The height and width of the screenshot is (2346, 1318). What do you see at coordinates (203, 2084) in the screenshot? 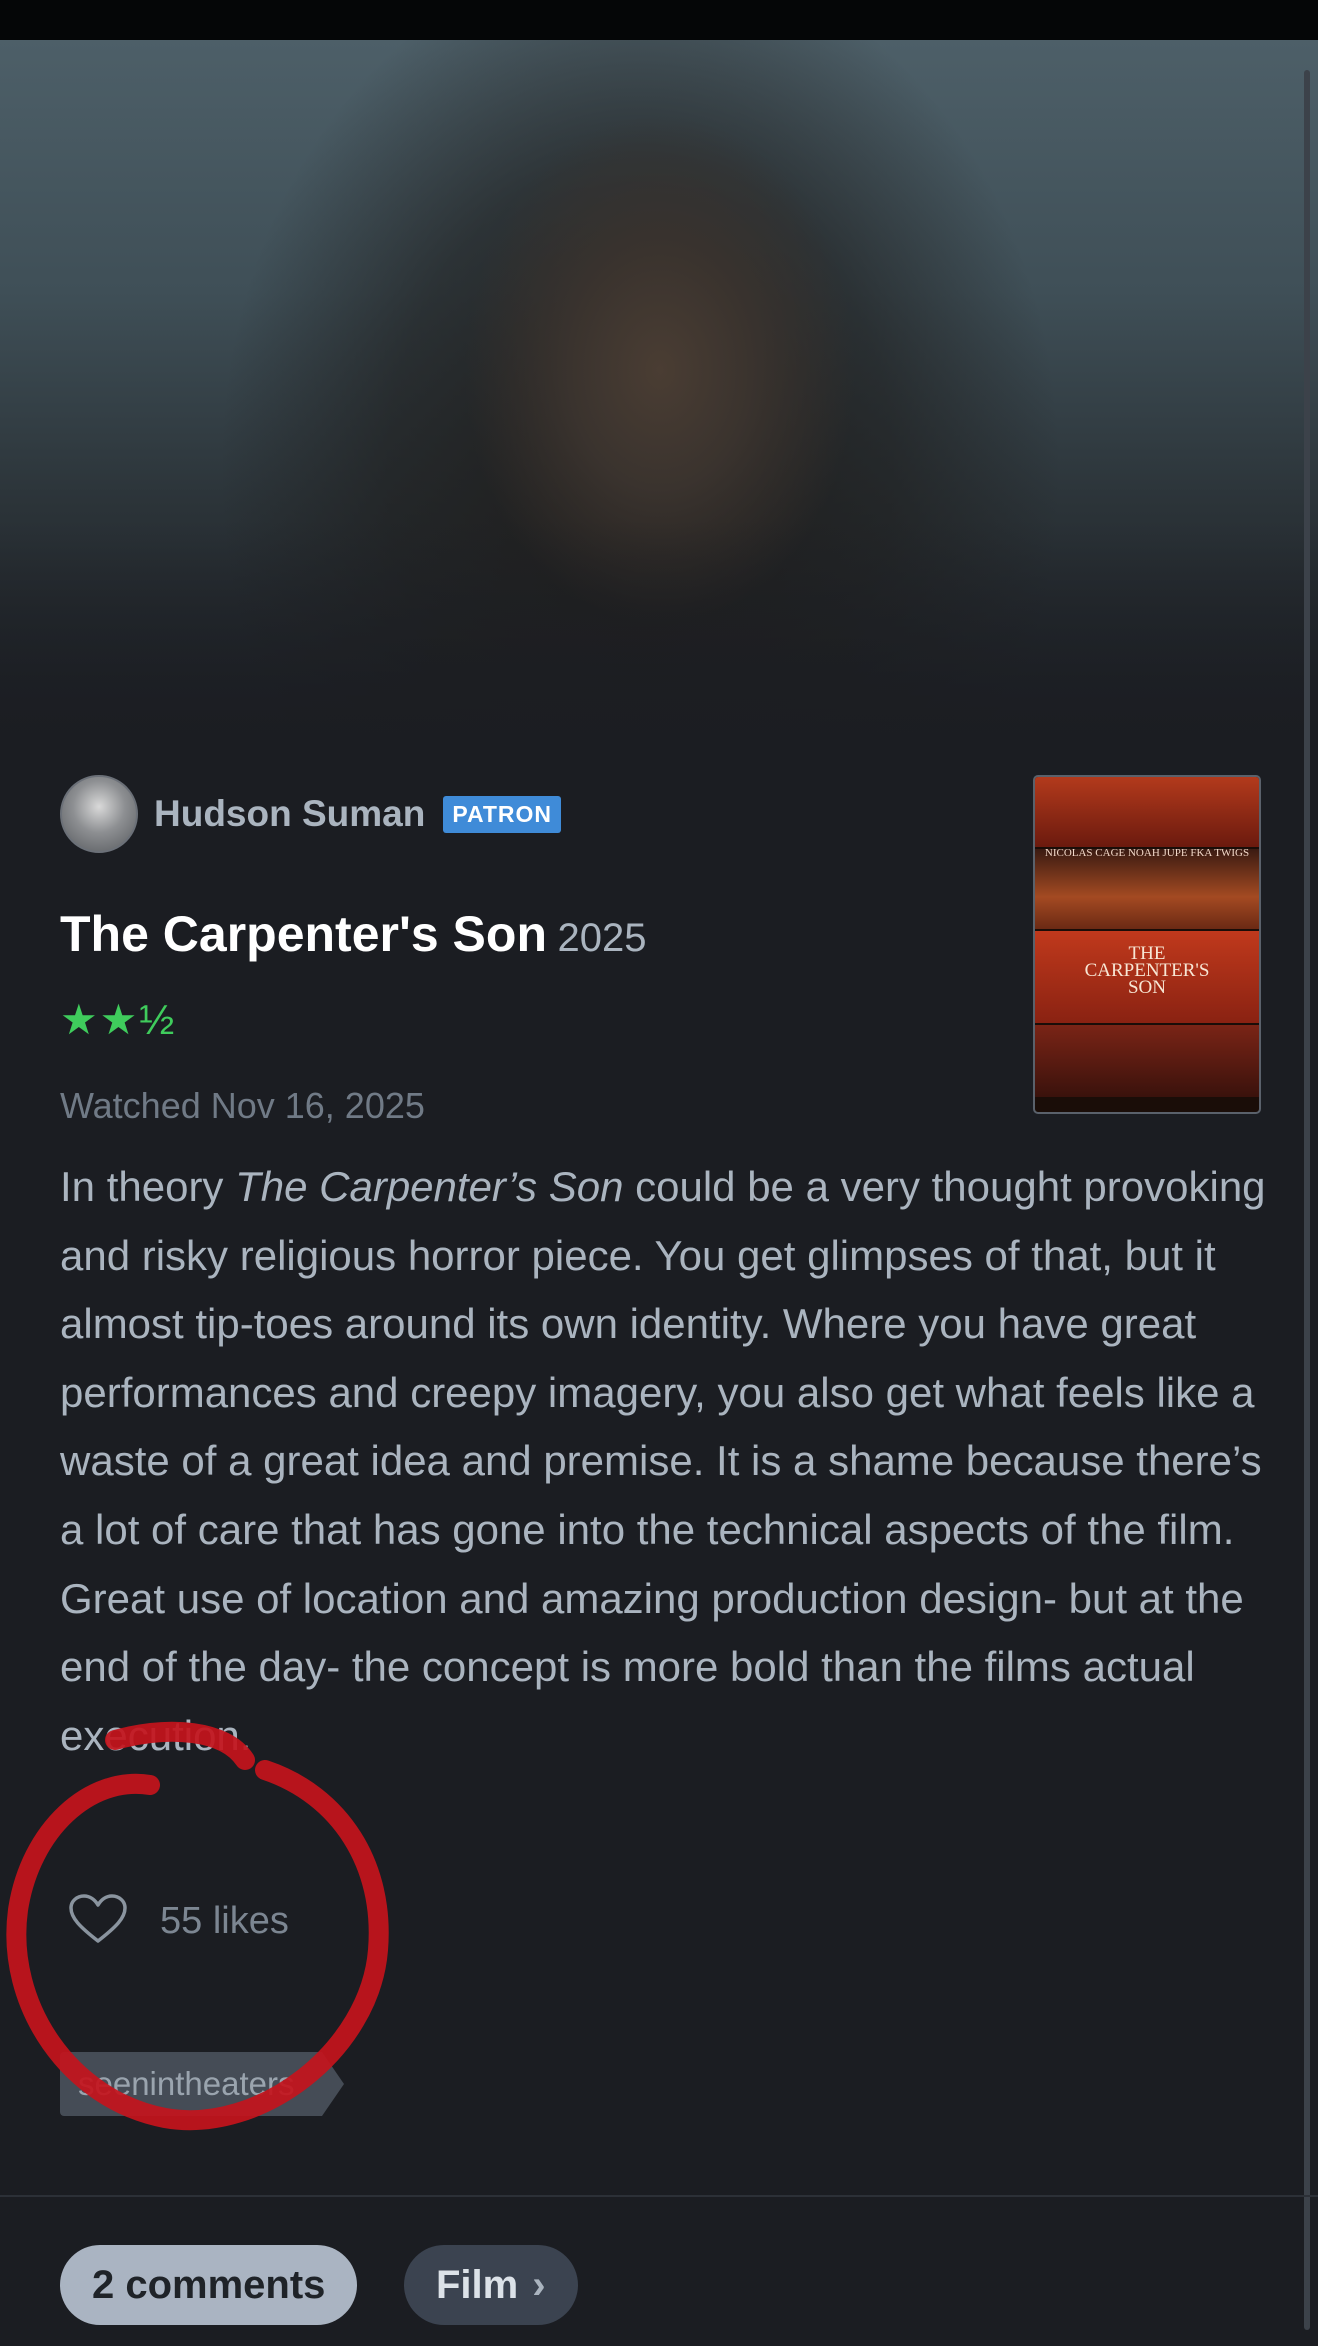
I see `tag-chip: seenintheaters` at bounding box center [203, 2084].